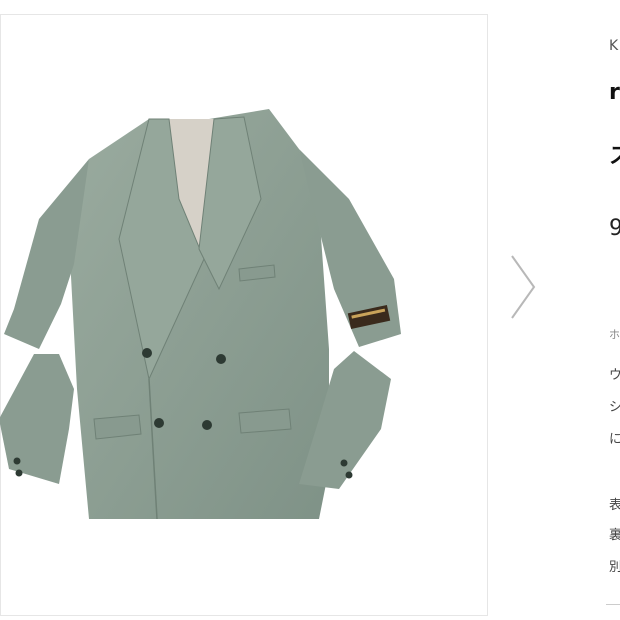 This screenshot has width=620, height=620. I want to click on product-category-label: ホ, so click(614, 334).